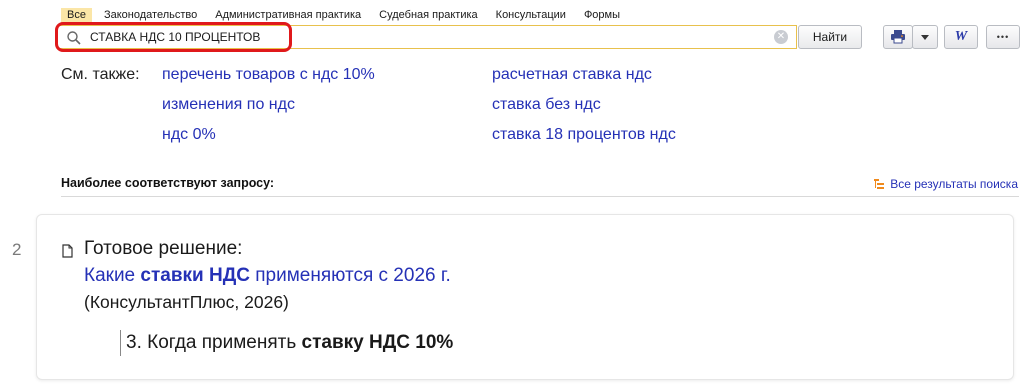 Image resolution: width=1024 pixels, height=388 pixels. I want to click on see-also-link: ставка 18 процентов ндс, so click(584, 135).